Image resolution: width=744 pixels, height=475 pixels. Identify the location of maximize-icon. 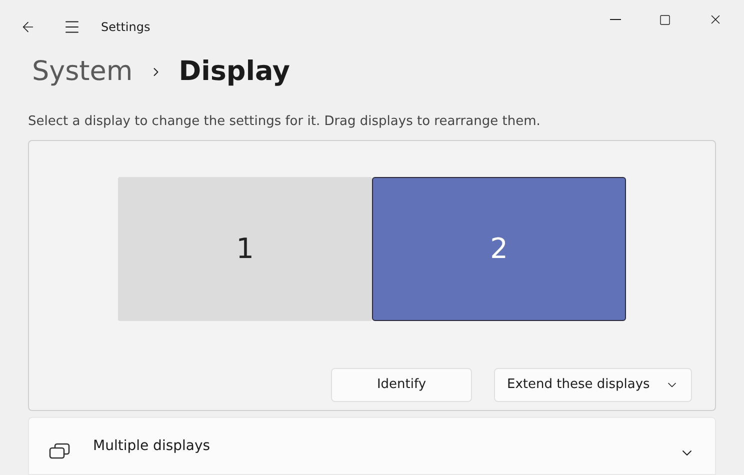
(665, 20).